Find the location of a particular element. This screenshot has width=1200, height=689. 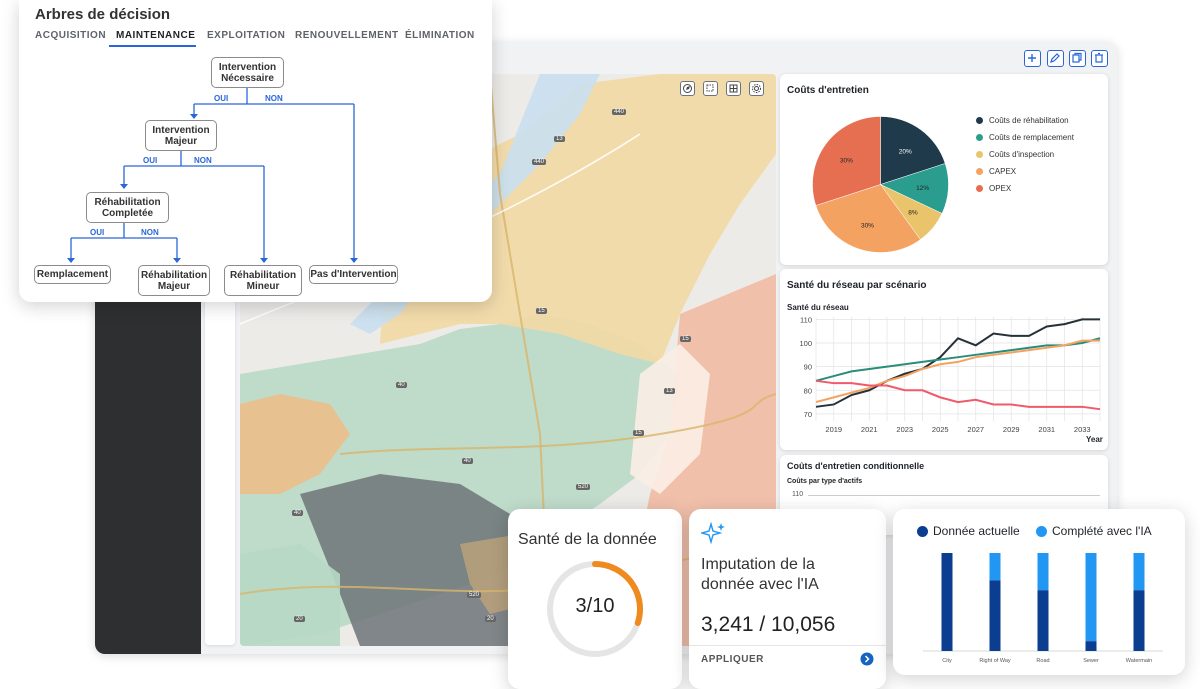

pie-value-label: 8% is located at coordinates (913, 212).